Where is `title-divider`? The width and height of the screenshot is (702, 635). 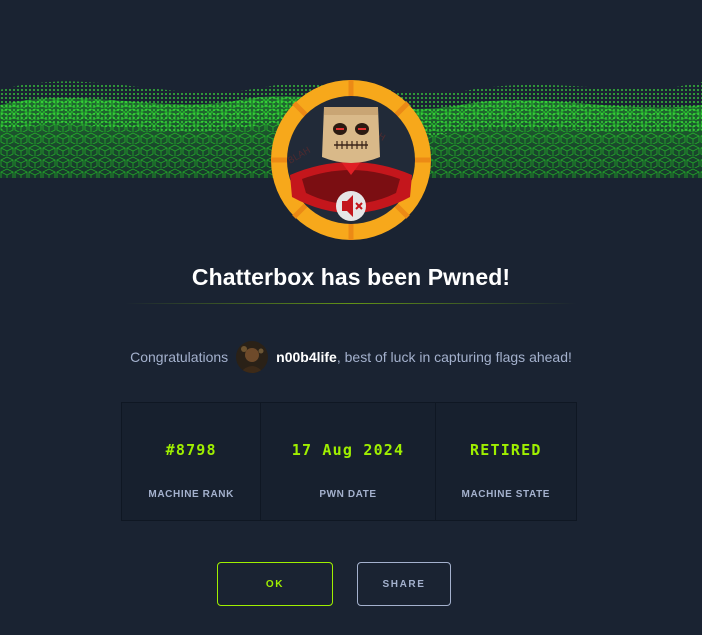 title-divider is located at coordinates (351, 303).